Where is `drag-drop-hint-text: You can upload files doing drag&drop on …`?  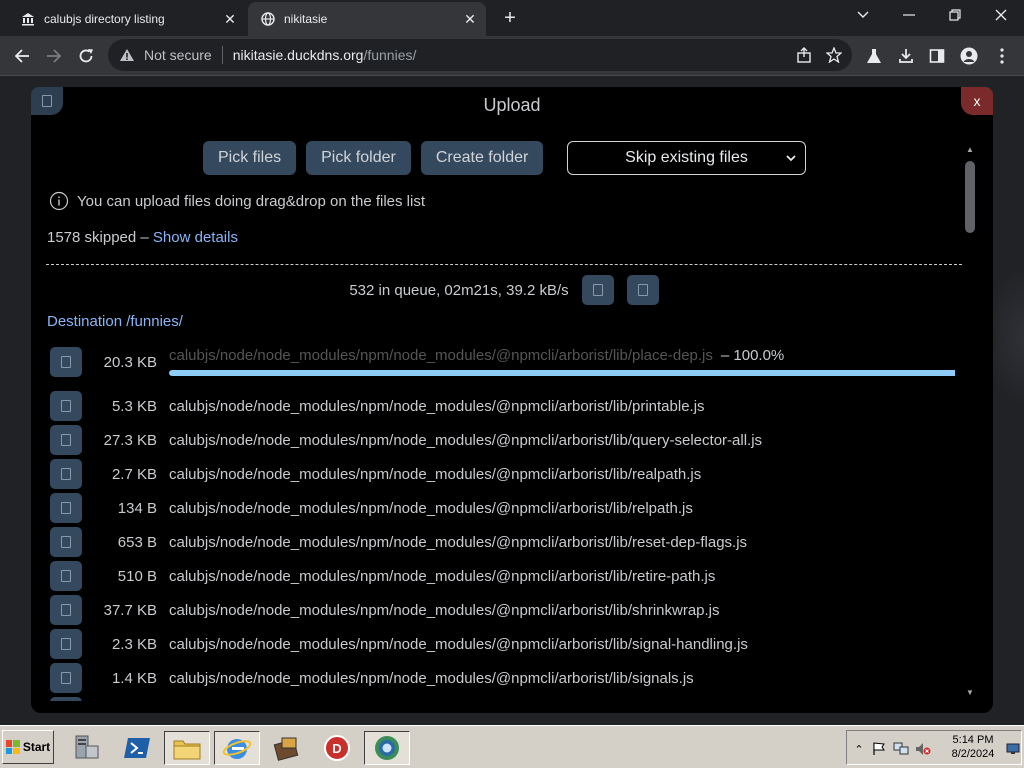
drag-drop-hint-text: You can upload files doing drag&drop on … is located at coordinates (251, 201).